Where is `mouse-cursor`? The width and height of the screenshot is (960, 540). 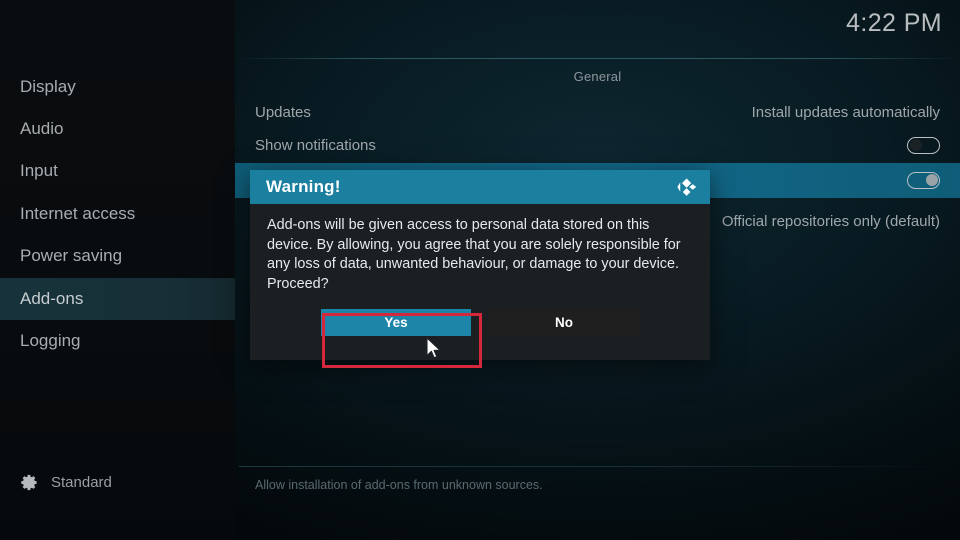 mouse-cursor is located at coordinates (433, 348).